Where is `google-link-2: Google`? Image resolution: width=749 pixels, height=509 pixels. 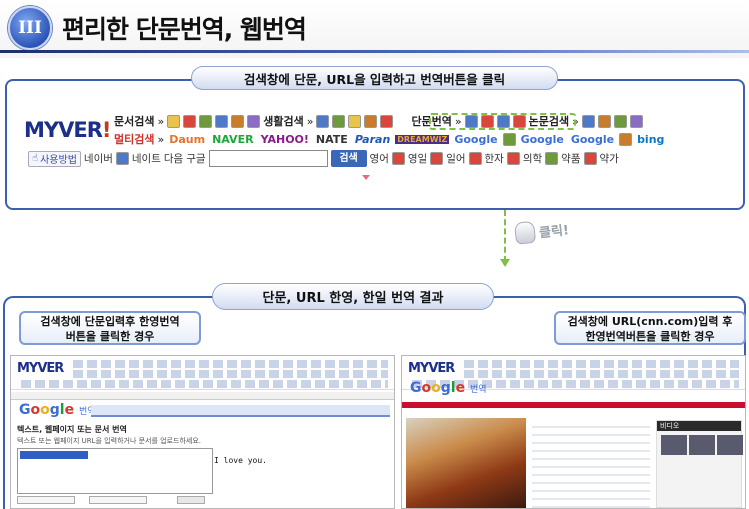 google-link-2: Google is located at coordinates (542, 139).